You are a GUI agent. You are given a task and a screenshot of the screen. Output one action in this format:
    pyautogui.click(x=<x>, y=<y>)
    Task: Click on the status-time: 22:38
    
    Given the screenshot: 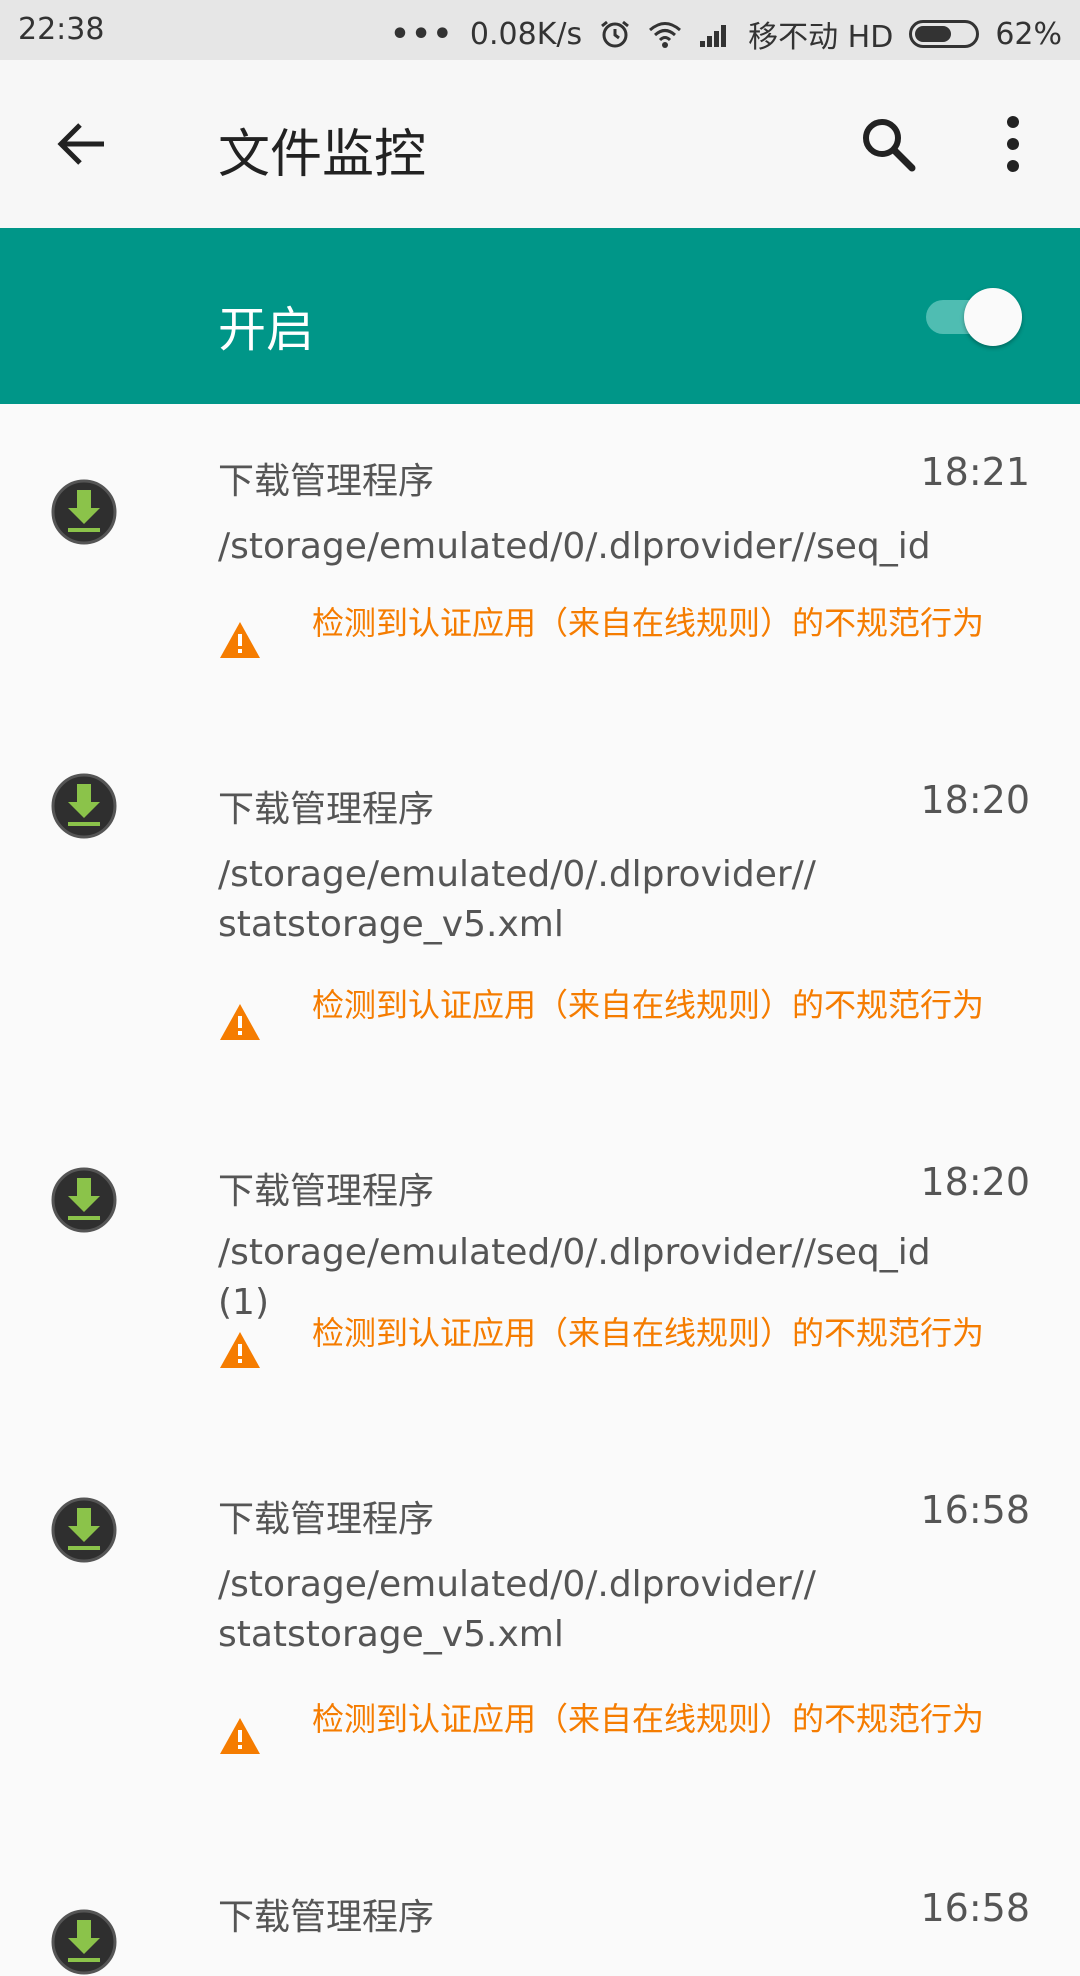 What is the action you would take?
    pyautogui.click(x=61, y=29)
    